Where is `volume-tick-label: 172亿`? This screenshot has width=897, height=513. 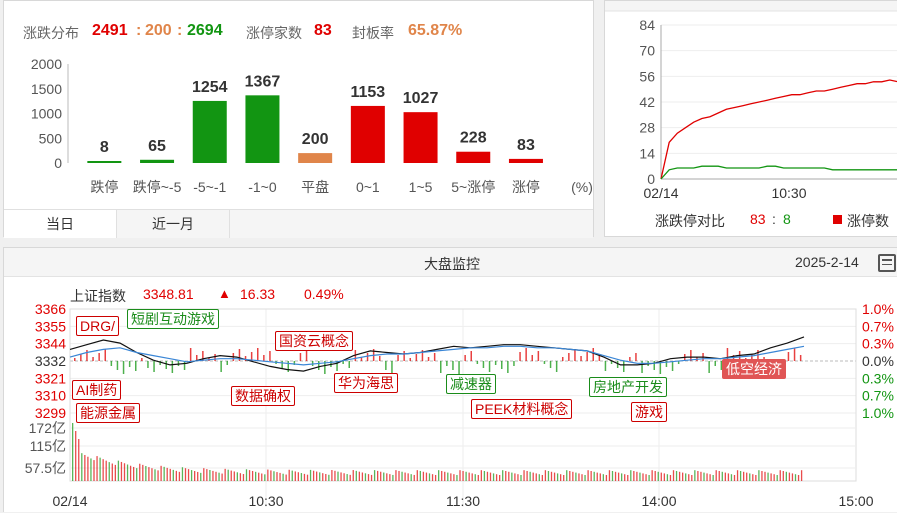
volume-tick-label: 172亿 is located at coordinates (47, 428).